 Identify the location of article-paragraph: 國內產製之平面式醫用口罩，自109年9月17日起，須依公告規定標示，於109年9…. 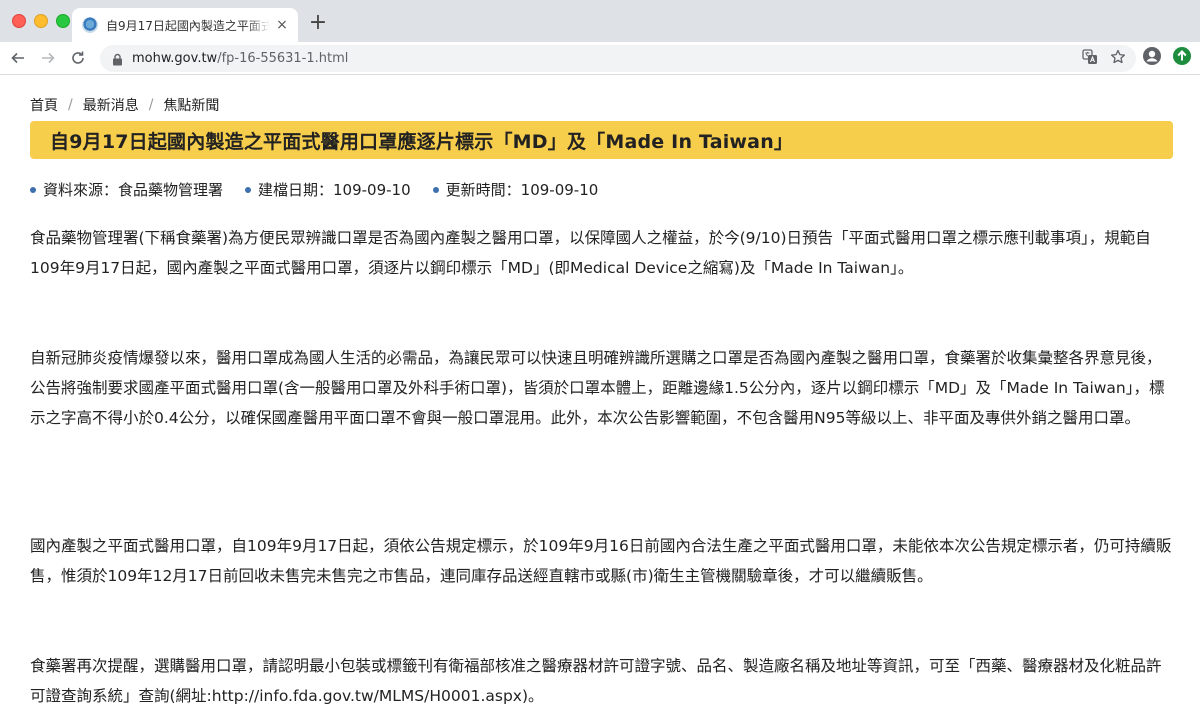
(601, 561).